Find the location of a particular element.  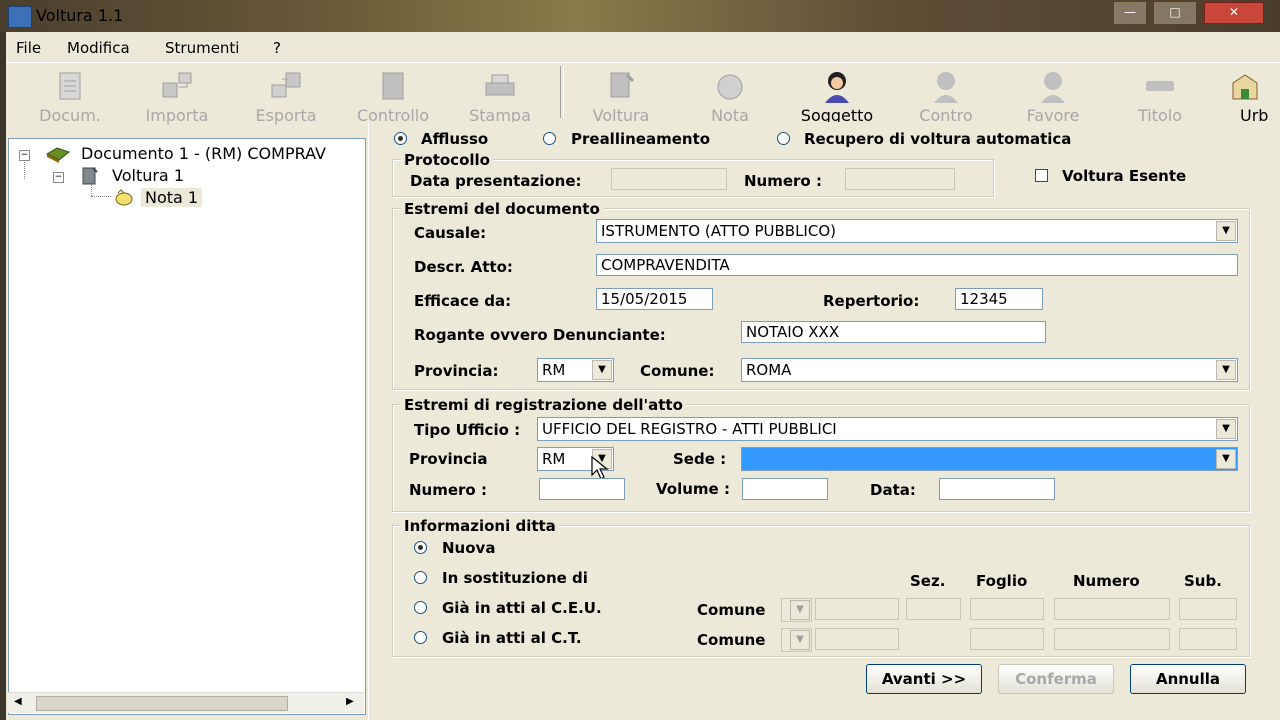

toolbar-urb-button: Urb is located at coordinates (1245, 94).